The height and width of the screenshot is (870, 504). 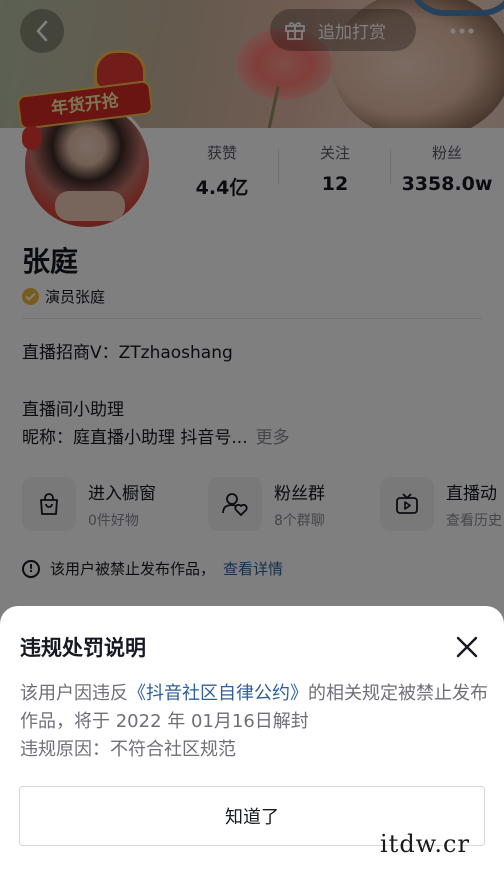 What do you see at coordinates (218, 693) in the screenshot?
I see `community-guideline-link: 《抖音社区自律公约》` at bounding box center [218, 693].